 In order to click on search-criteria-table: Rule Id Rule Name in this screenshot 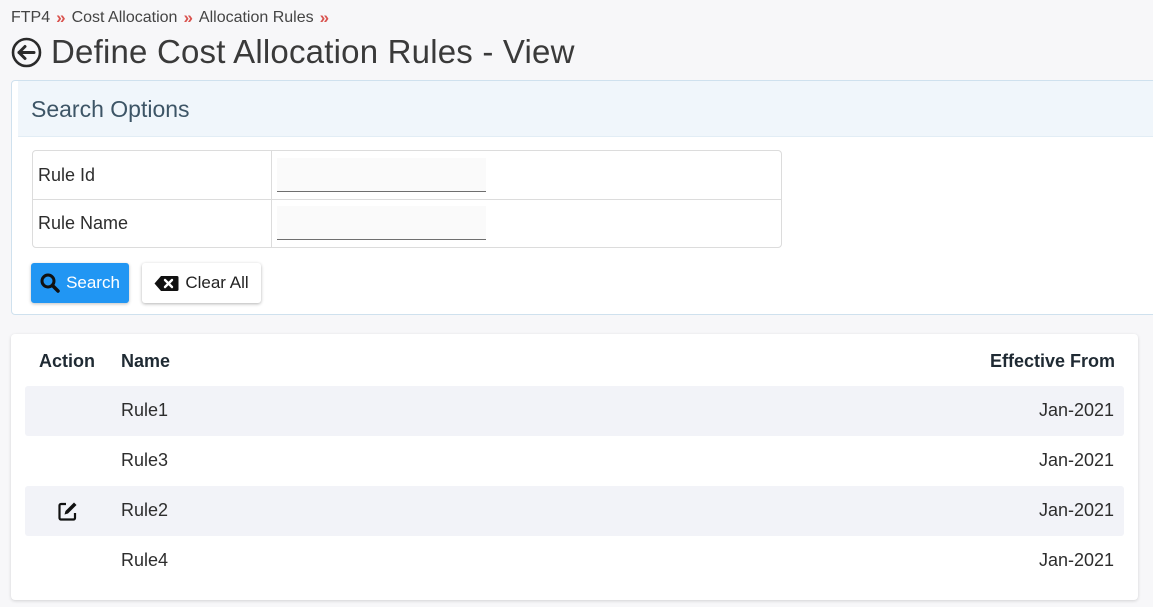, I will do `click(407, 199)`.